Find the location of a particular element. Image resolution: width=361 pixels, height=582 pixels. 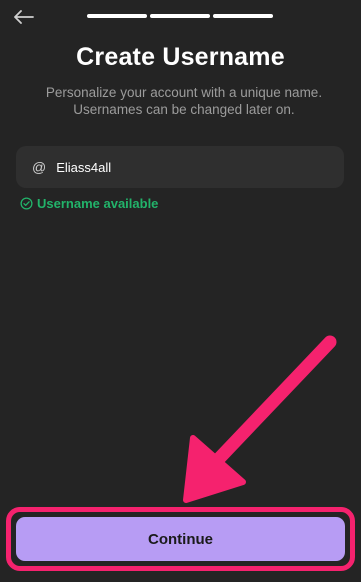

progress-indicator is located at coordinates (180, 16).